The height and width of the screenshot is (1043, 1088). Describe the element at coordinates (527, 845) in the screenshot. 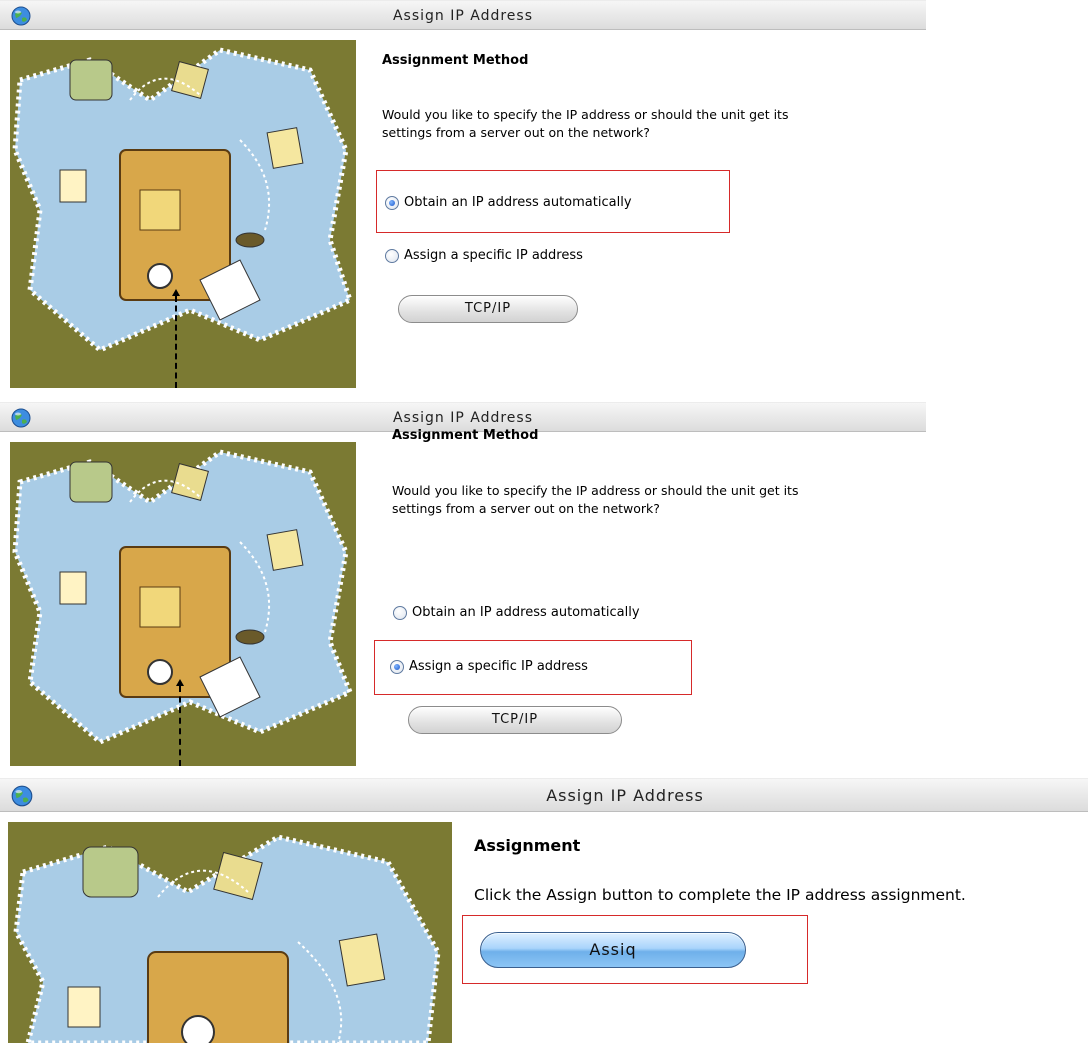

I see `section-heading: Assignment` at that location.